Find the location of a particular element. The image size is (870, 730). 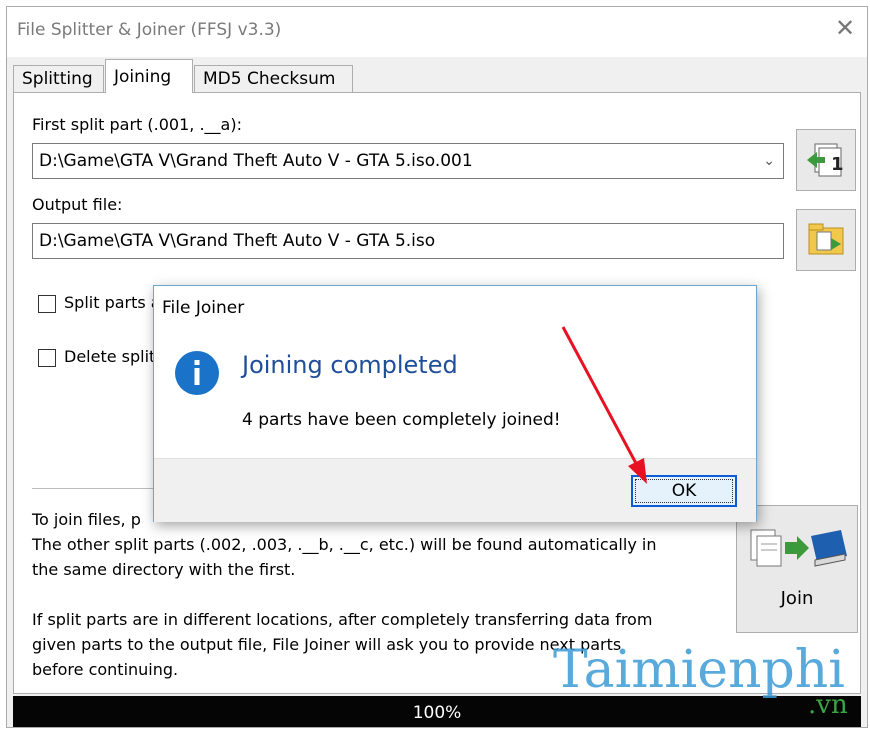

svg-text: 1 is located at coordinates (837, 164).